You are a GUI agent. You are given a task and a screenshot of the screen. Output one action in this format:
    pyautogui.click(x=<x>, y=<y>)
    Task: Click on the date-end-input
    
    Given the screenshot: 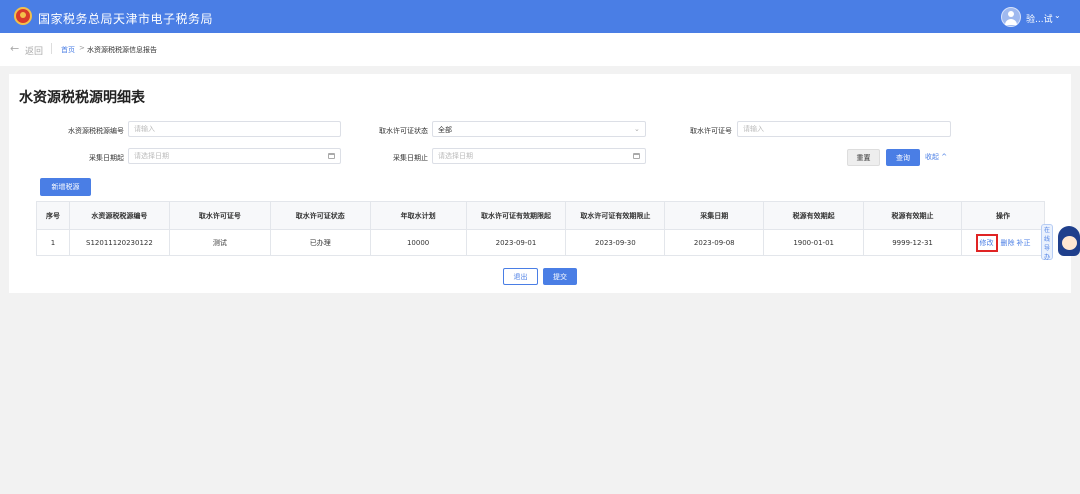 What is the action you would take?
    pyautogui.click(x=539, y=156)
    